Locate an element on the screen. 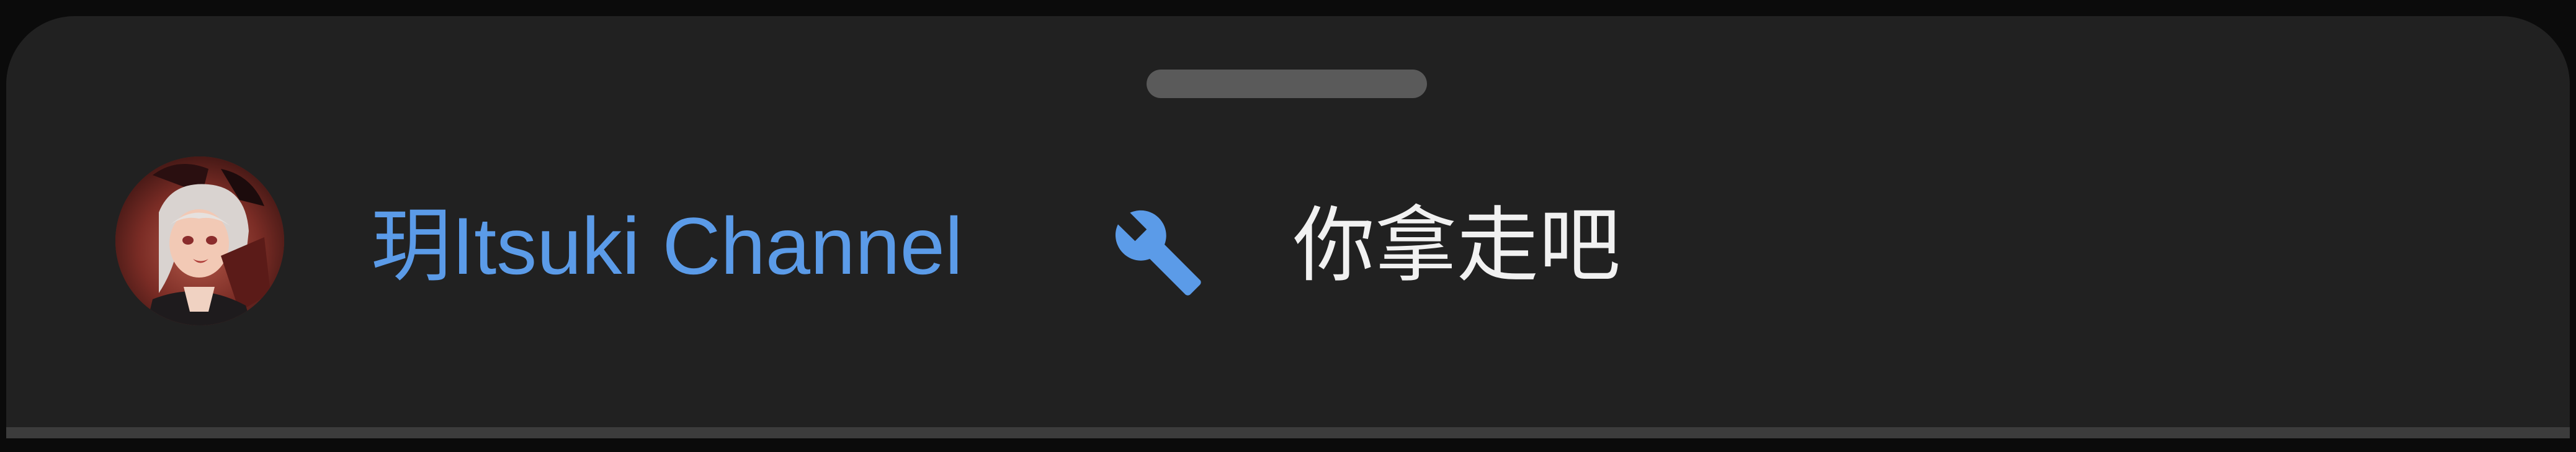  drag-handle is located at coordinates (1287, 84).